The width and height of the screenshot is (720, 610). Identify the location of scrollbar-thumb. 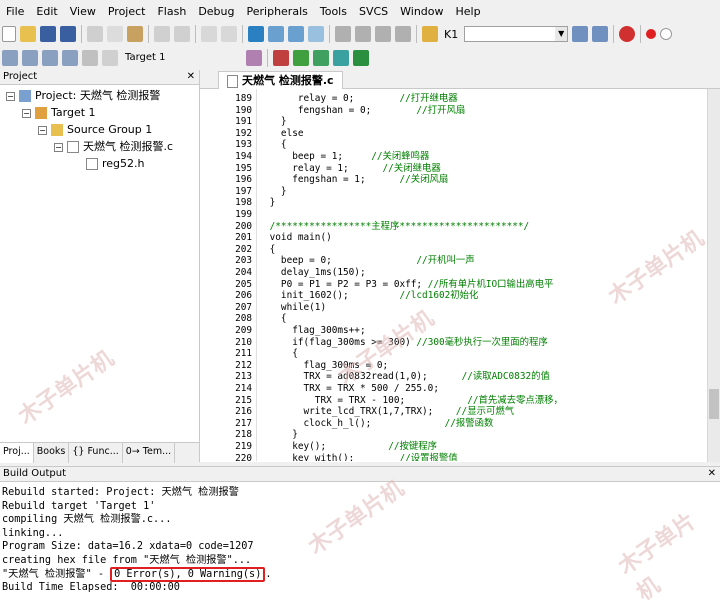
(714, 404).